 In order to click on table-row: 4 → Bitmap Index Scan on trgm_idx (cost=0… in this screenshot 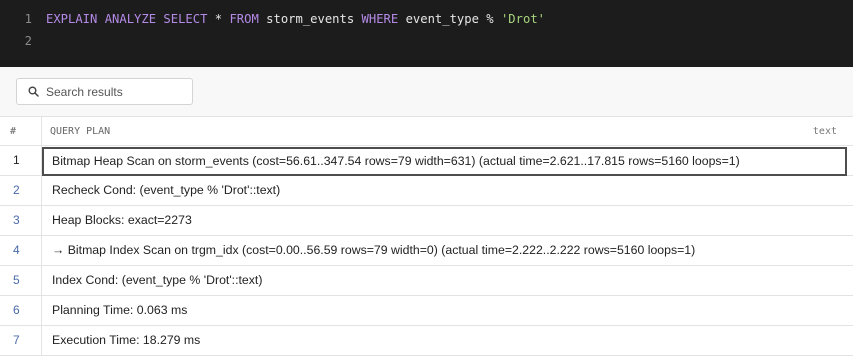, I will do `click(426, 251)`.